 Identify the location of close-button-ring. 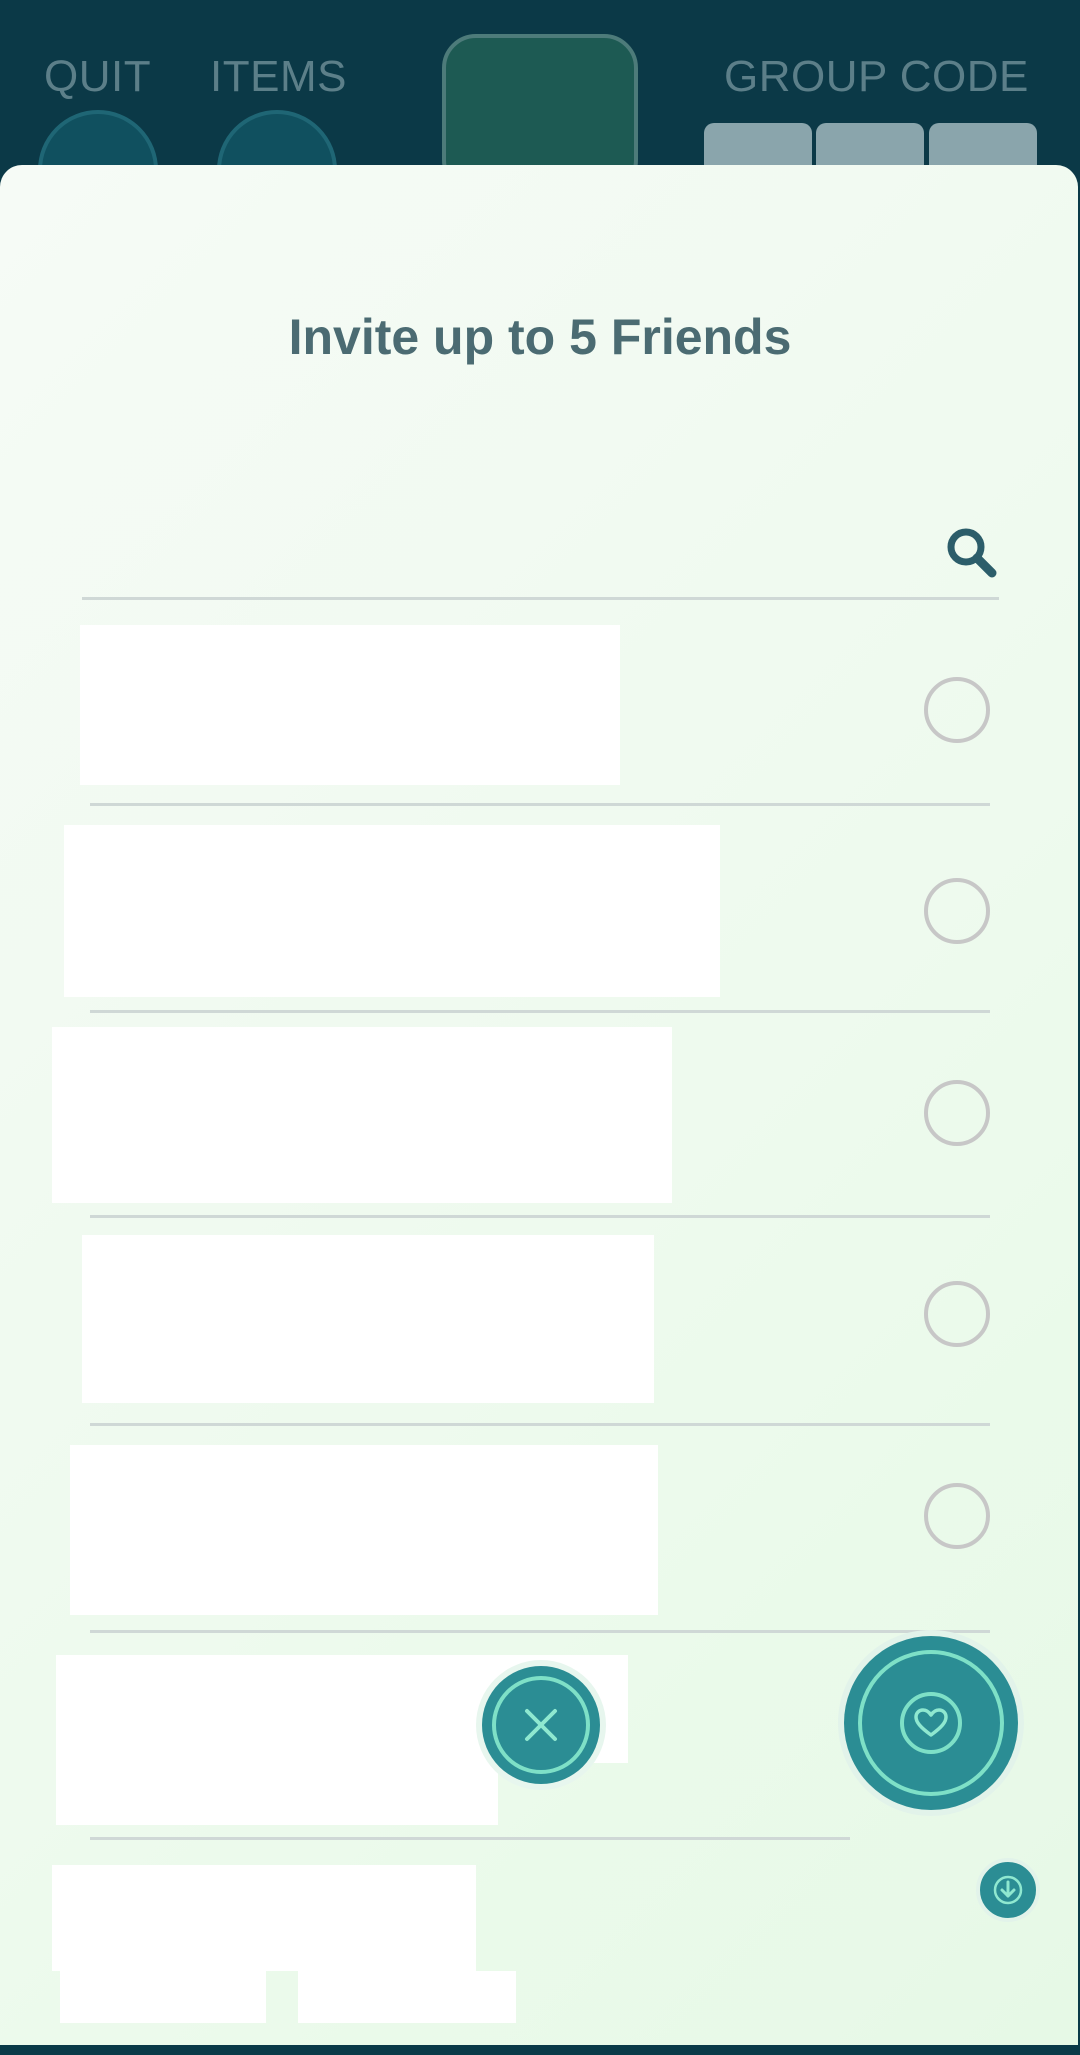
(541, 1725).